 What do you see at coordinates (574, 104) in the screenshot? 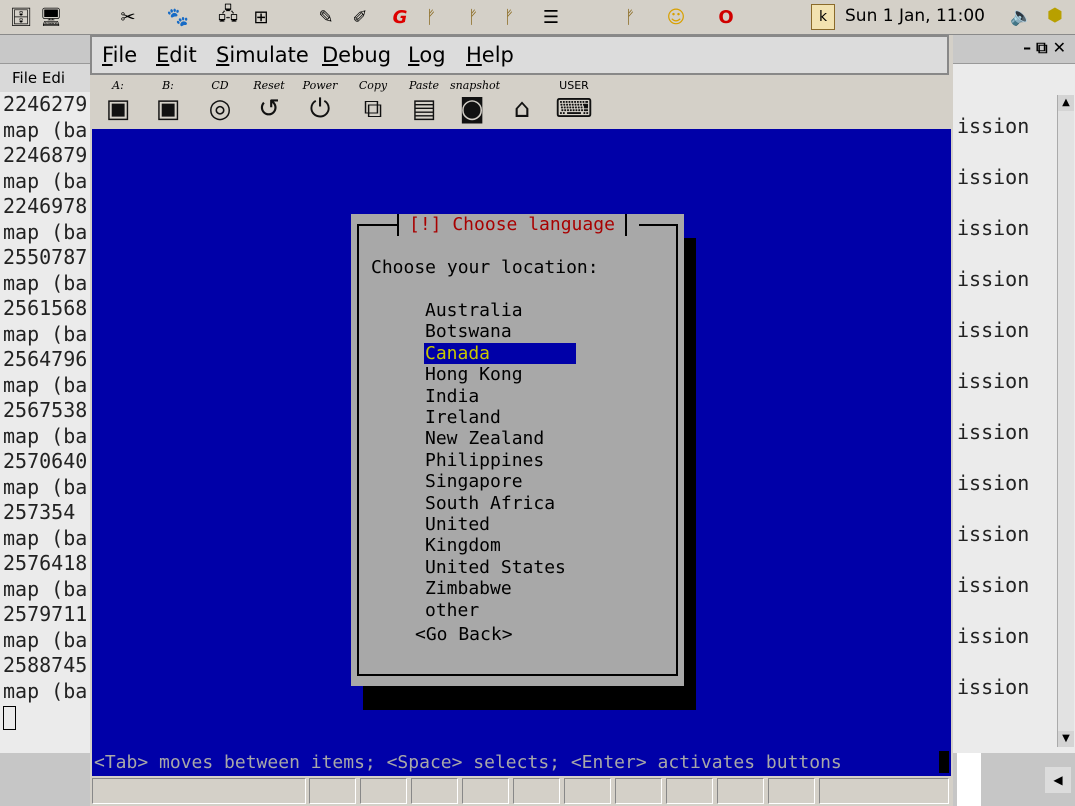
I see `user-keys-button: USER ⌨` at bounding box center [574, 104].